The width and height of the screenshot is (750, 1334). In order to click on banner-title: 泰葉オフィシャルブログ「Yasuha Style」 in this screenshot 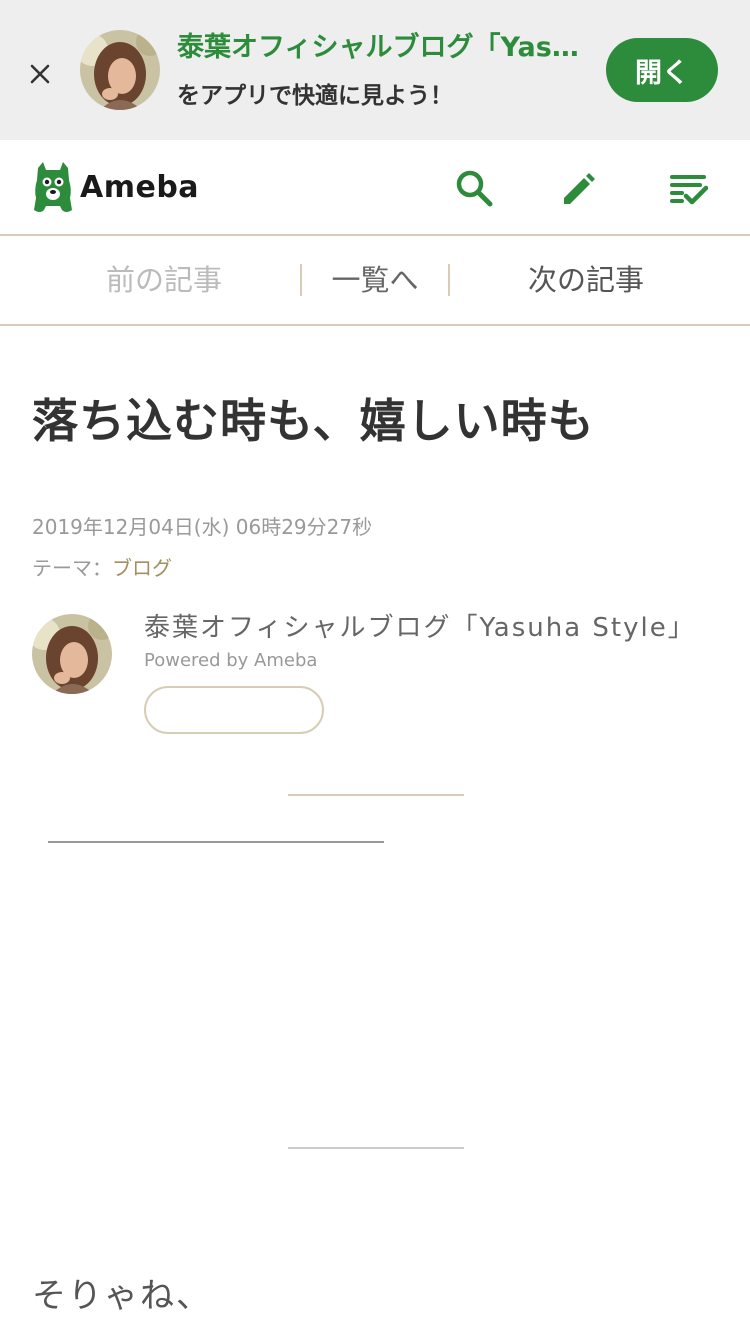, I will do `click(384, 47)`.